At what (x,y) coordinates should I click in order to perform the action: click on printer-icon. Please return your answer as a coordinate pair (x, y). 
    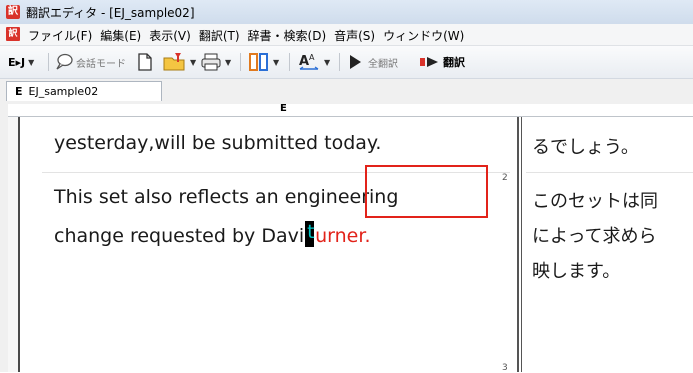
    Looking at the image, I should click on (211, 62).